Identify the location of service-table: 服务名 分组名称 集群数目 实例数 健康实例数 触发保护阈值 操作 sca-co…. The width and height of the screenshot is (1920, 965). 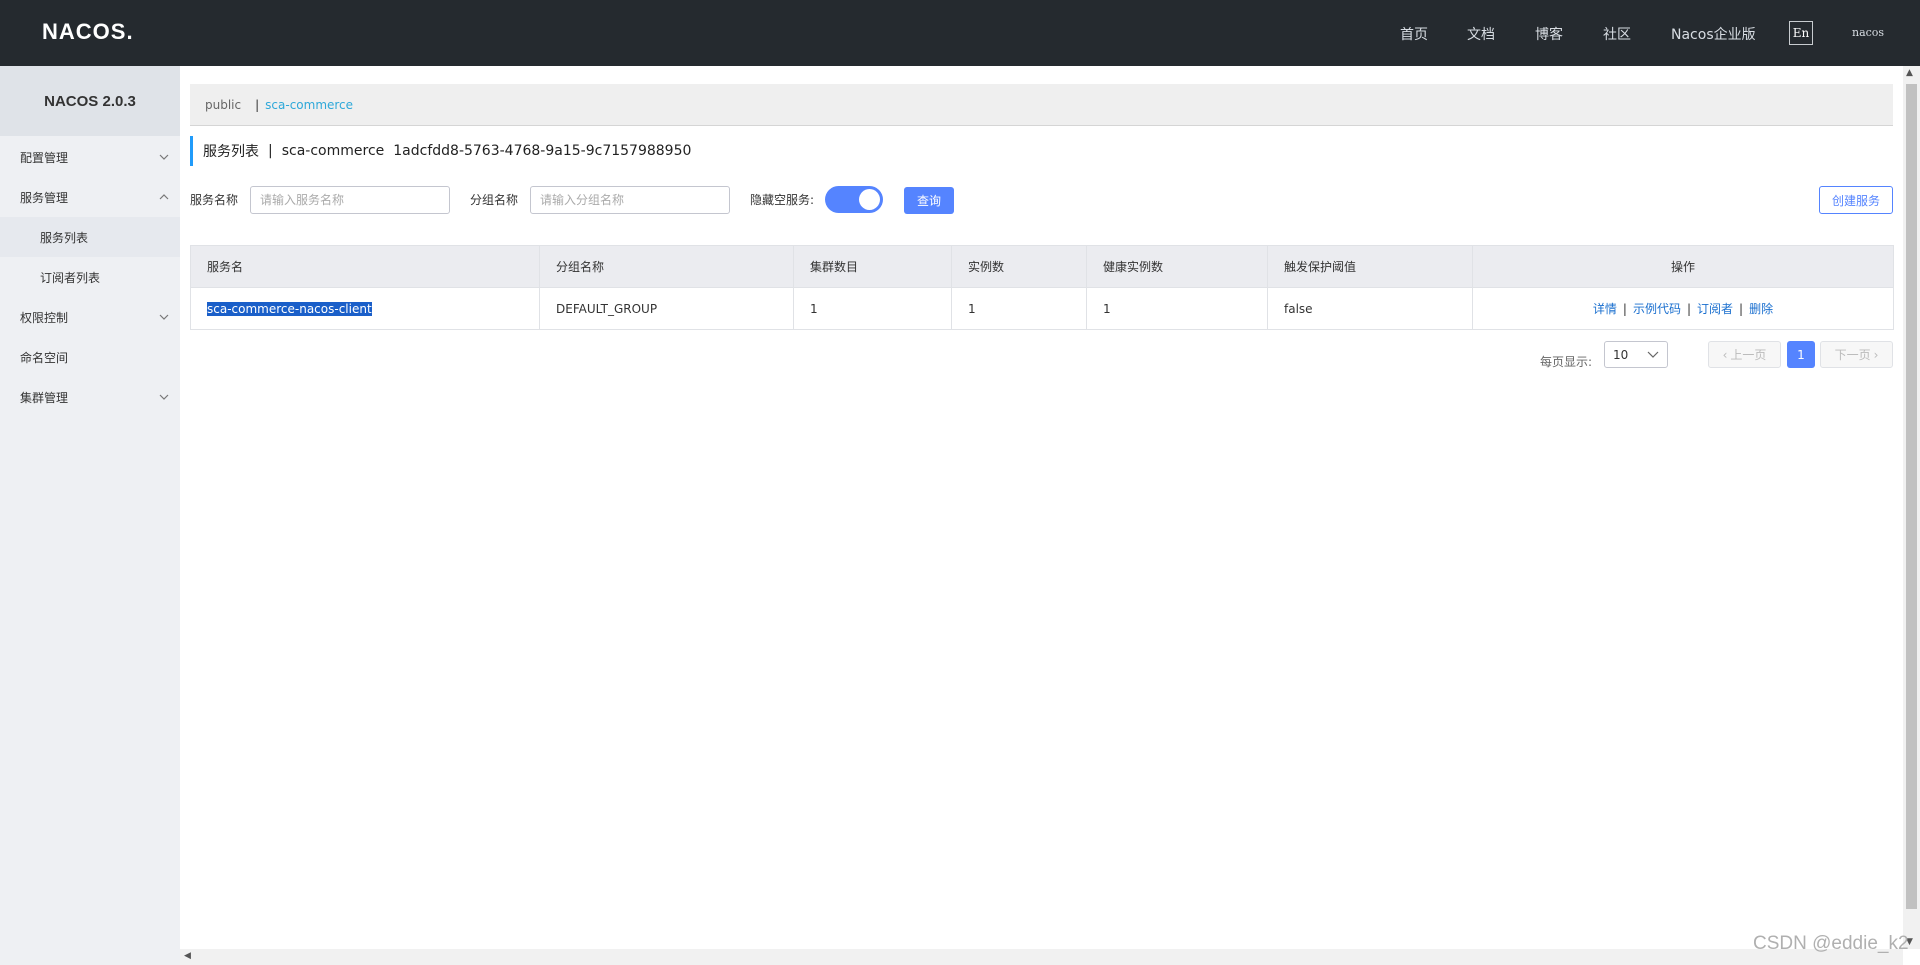
(1042, 287).